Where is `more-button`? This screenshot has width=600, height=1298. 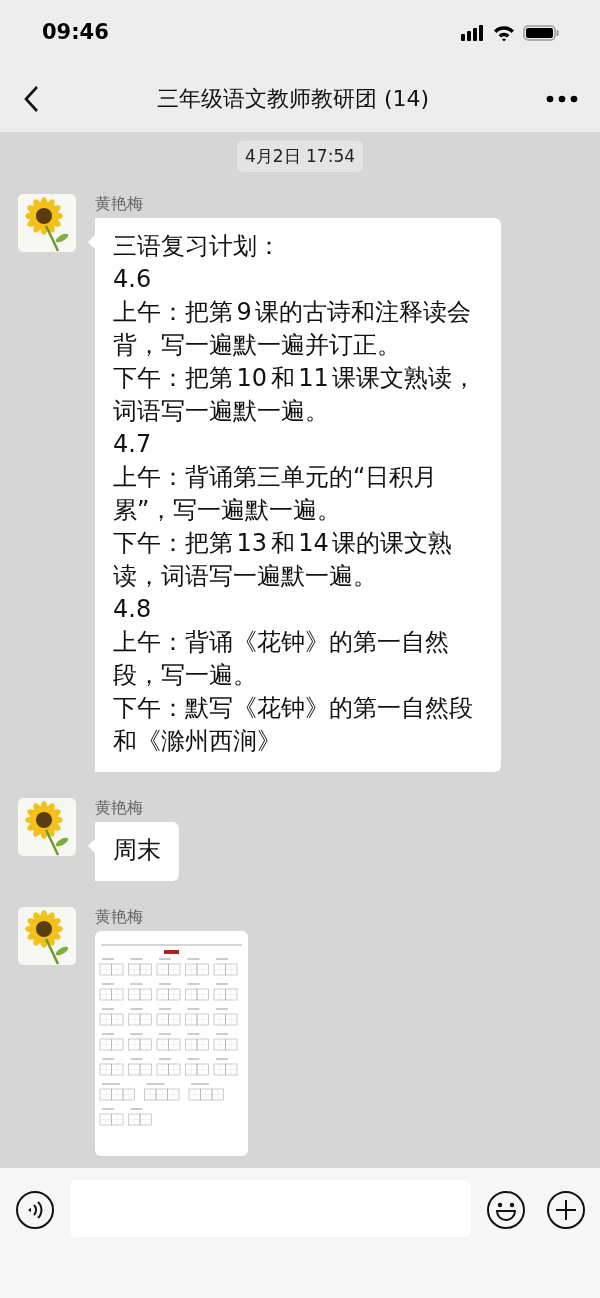 more-button is located at coordinates (562, 99).